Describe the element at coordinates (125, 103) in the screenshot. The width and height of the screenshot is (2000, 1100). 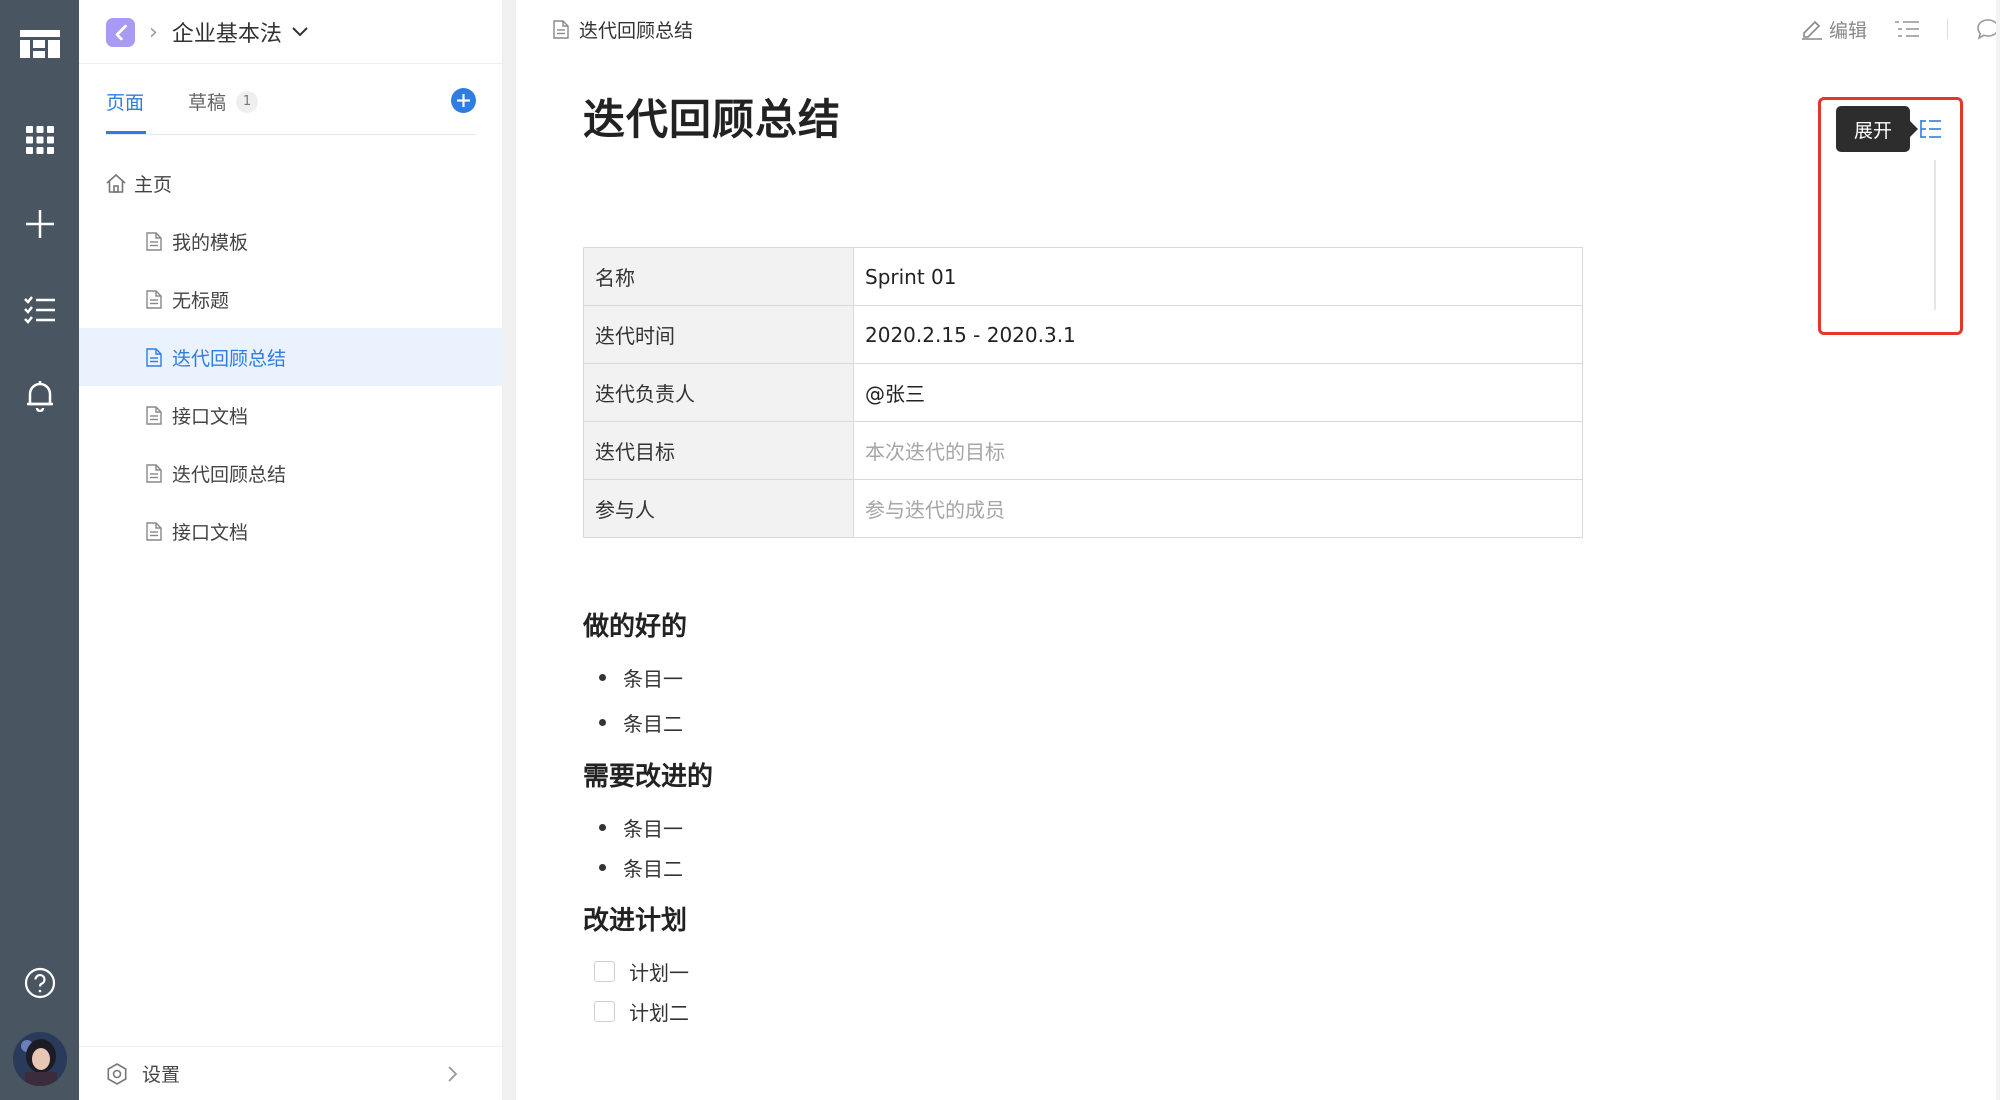
I see `tab-pages-label: 页面` at that location.